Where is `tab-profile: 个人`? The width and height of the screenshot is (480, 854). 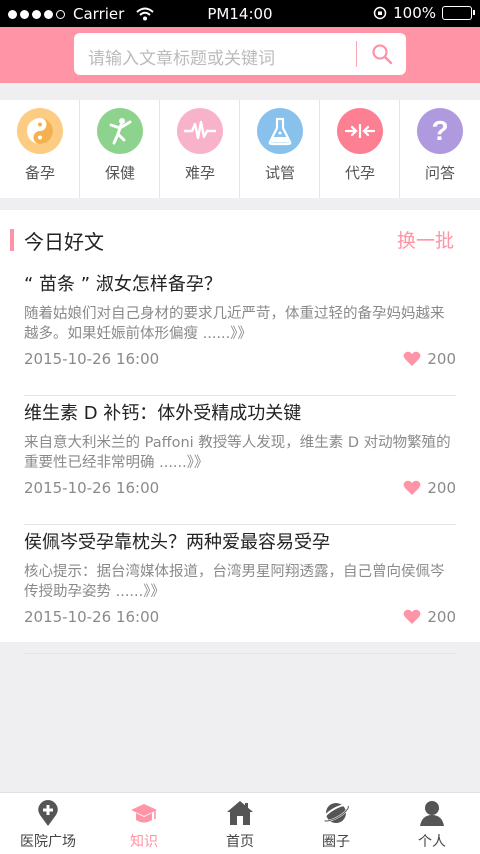 tab-profile: 个人 is located at coordinates (432, 823).